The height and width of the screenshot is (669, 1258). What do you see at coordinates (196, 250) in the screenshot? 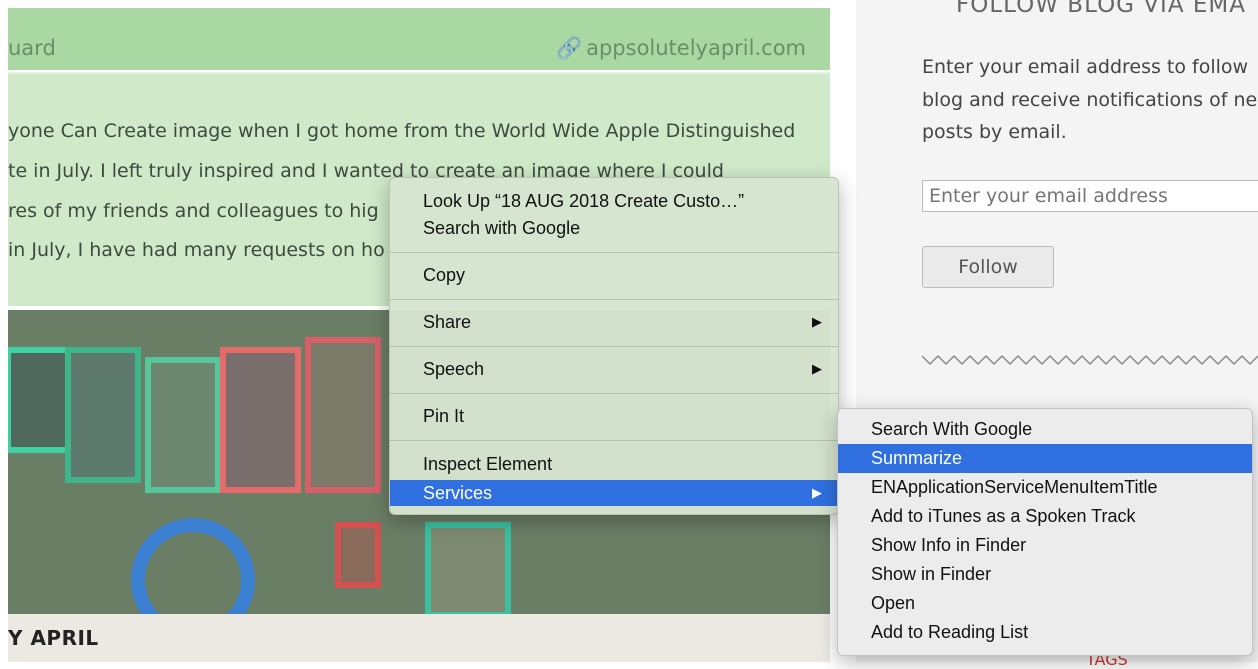
I see `paragraph-line: in July, I have had many requests on ho` at bounding box center [196, 250].